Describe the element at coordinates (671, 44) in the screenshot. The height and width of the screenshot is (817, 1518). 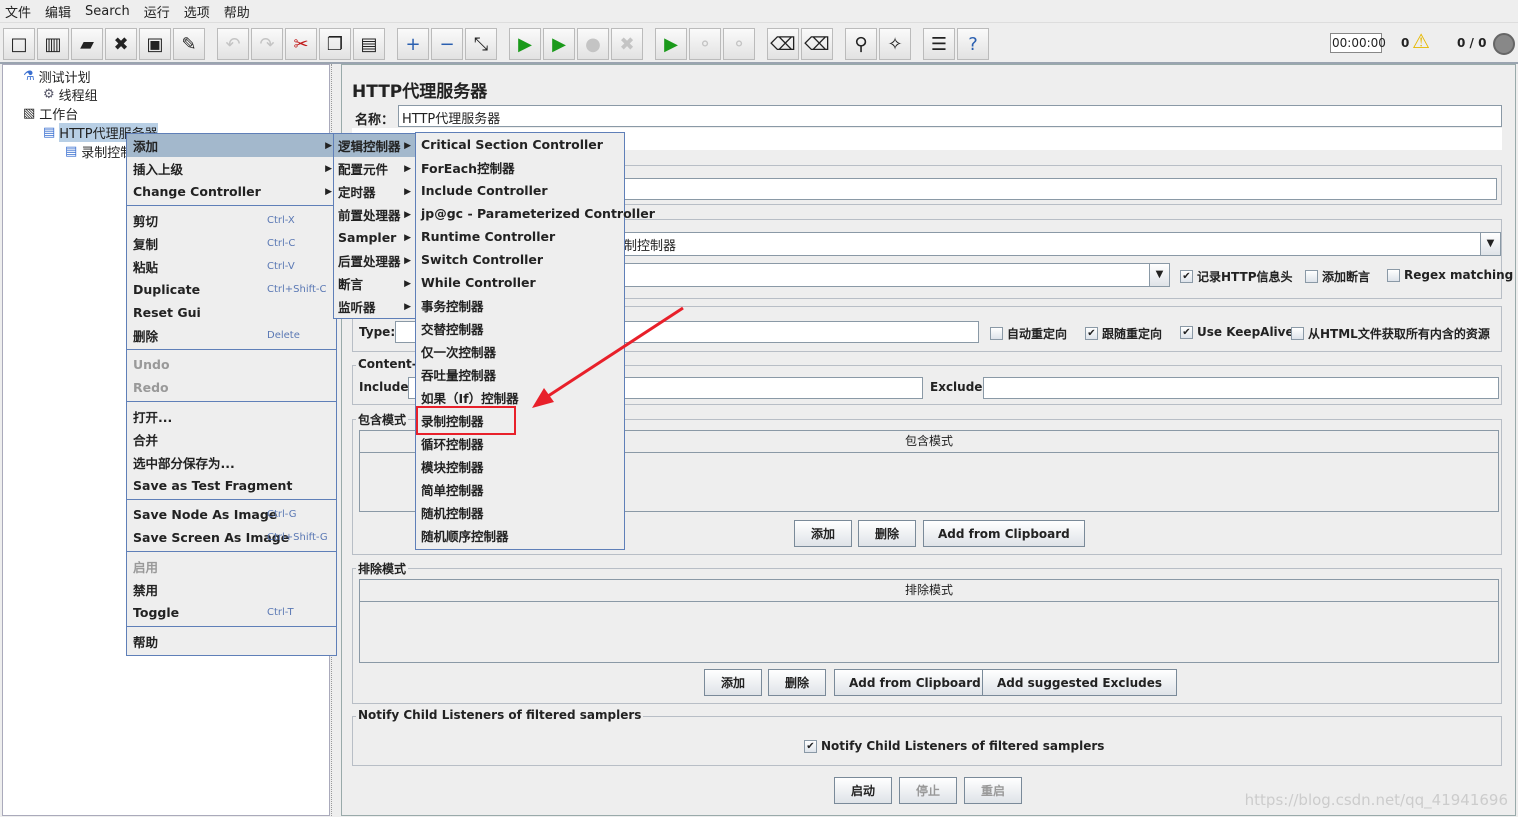
I see `remote-start-button: ▶` at that location.